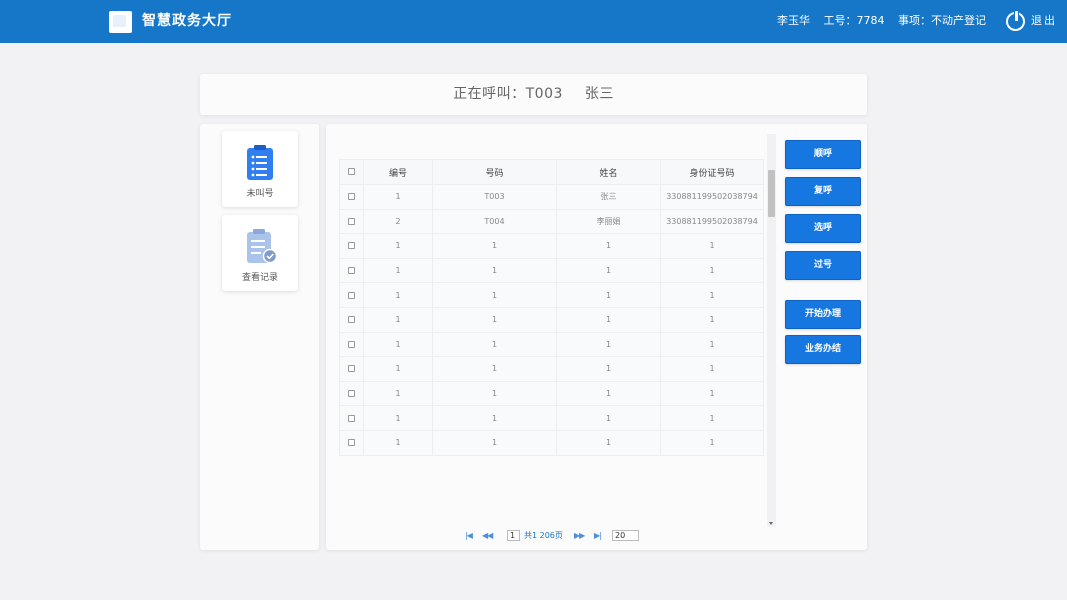 This screenshot has width=1067, height=600. Describe the element at coordinates (533, 21) in the screenshot. I see `top-header: 智慧政务大厅 李玉华 工号：7784 事项：不动产登记 退出` at that location.